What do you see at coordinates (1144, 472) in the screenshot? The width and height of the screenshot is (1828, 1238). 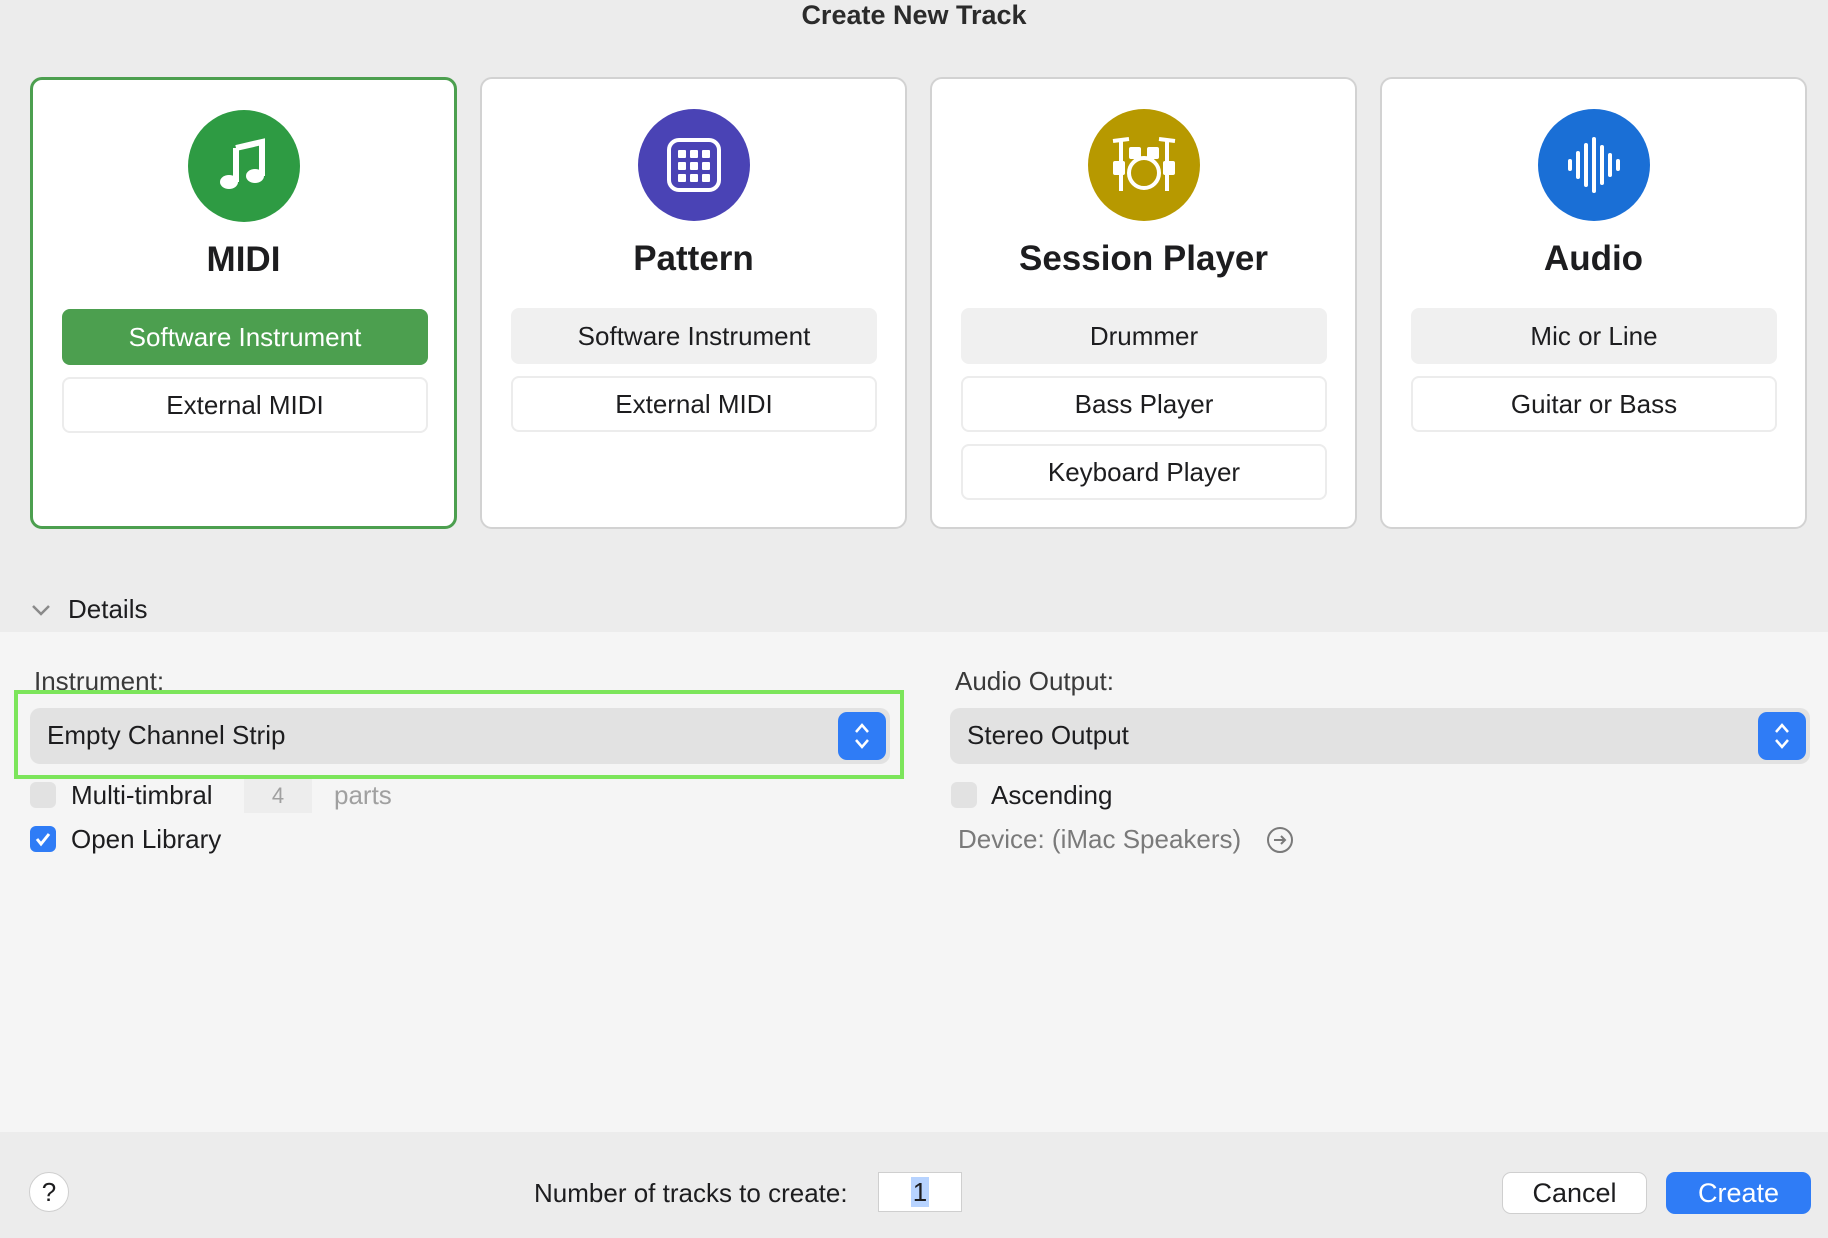 I see `keyboard-player-option: Keyboard Player` at bounding box center [1144, 472].